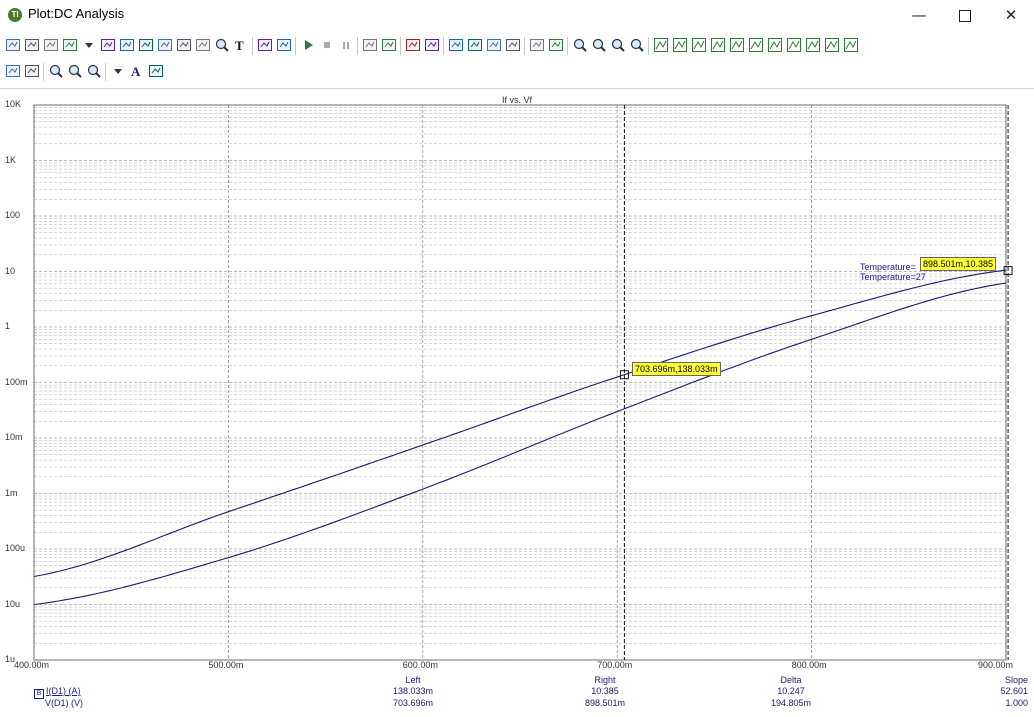 Image resolution: width=1034 pixels, height=717 pixels. I want to click on legend-marker: B, so click(39, 694).